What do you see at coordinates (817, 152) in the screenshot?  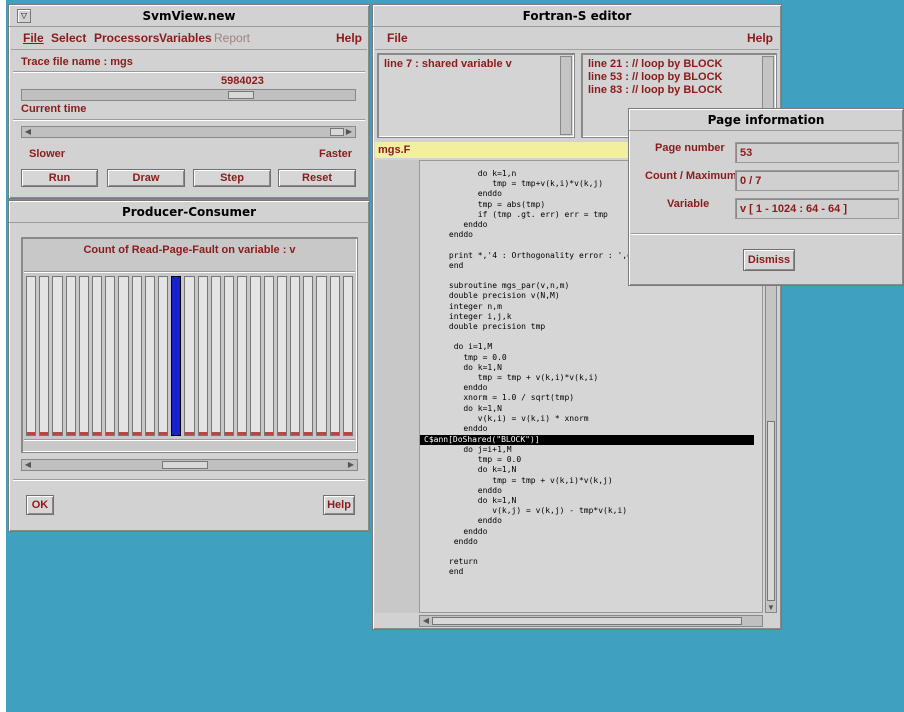 I see `page-number-field: 53` at bounding box center [817, 152].